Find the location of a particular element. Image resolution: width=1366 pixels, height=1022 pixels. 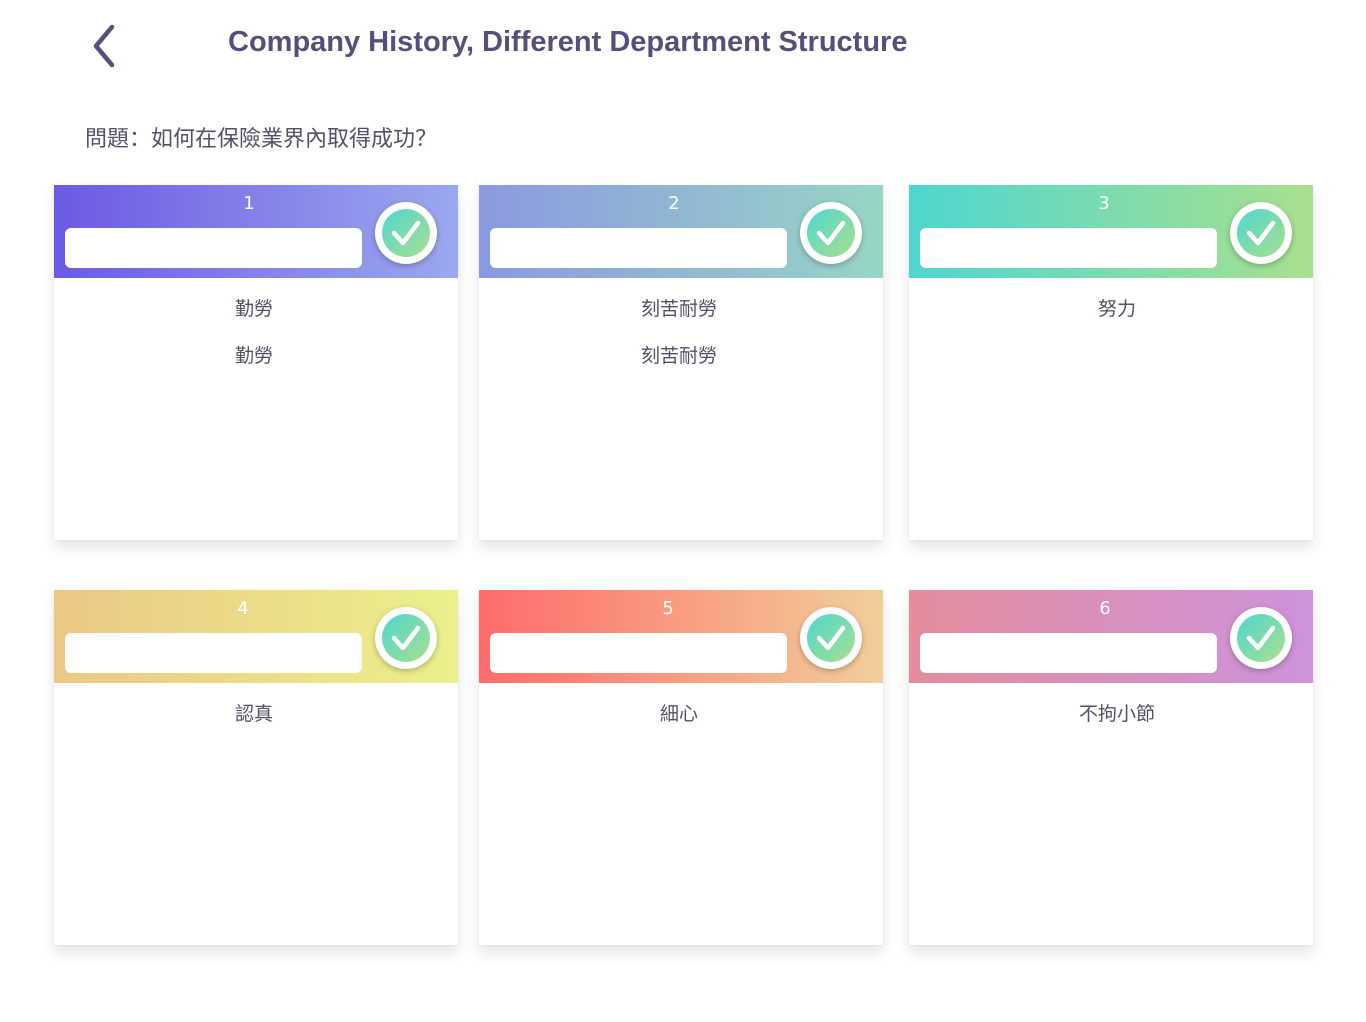

card-header: 6 is located at coordinates (1111, 636).